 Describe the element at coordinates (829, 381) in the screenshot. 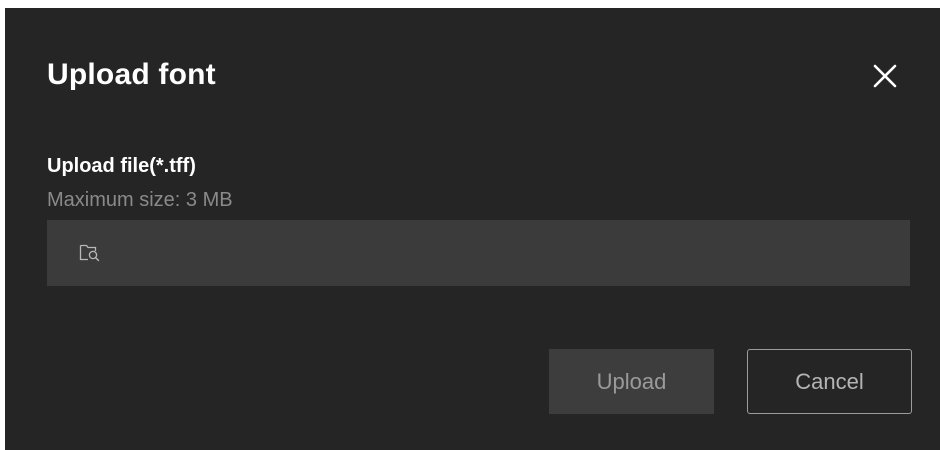

I see `cancel-button: Cancel` at that location.